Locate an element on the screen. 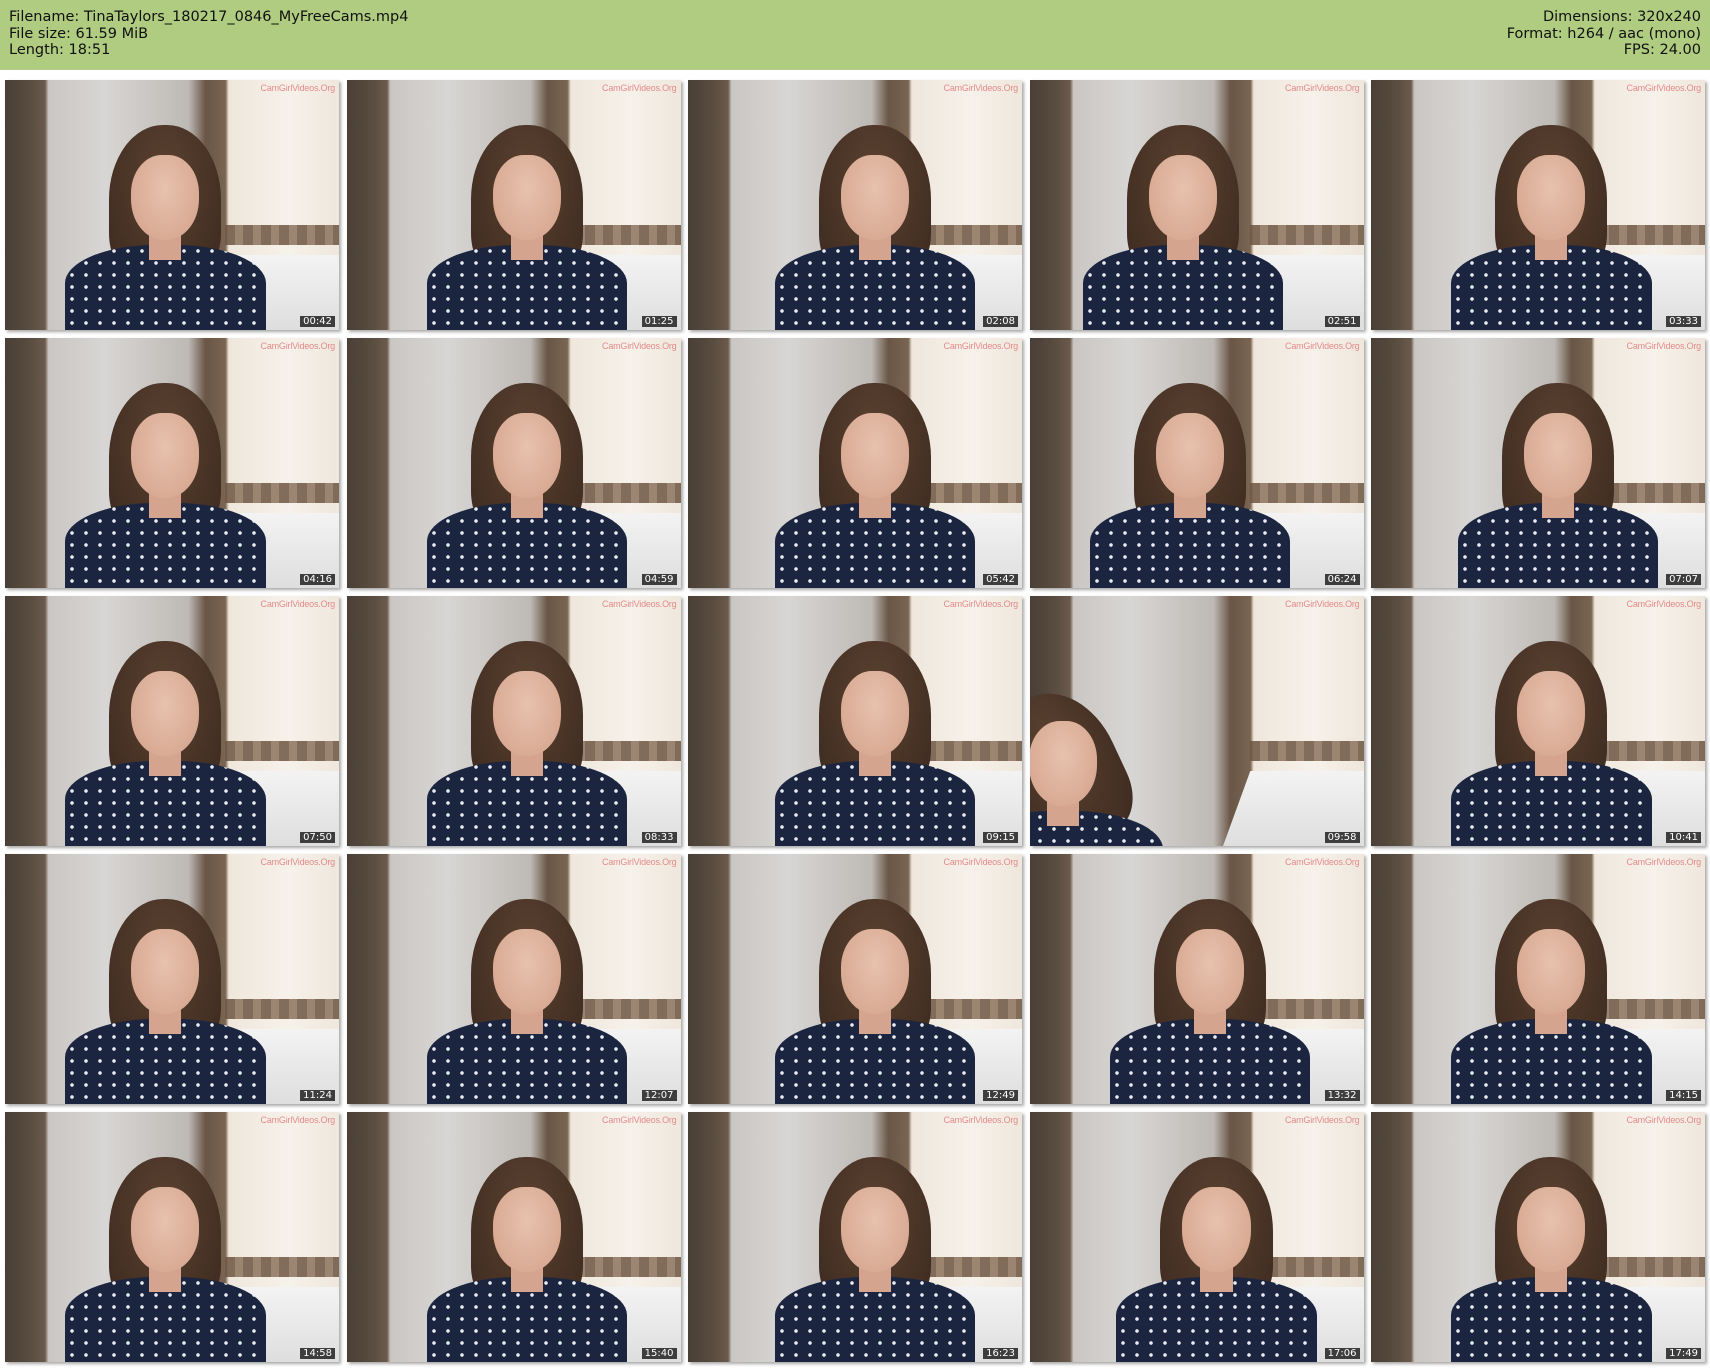 This screenshot has height=1370, width=1710. fps-label: FPS: is located at coordinates (1639, 50).